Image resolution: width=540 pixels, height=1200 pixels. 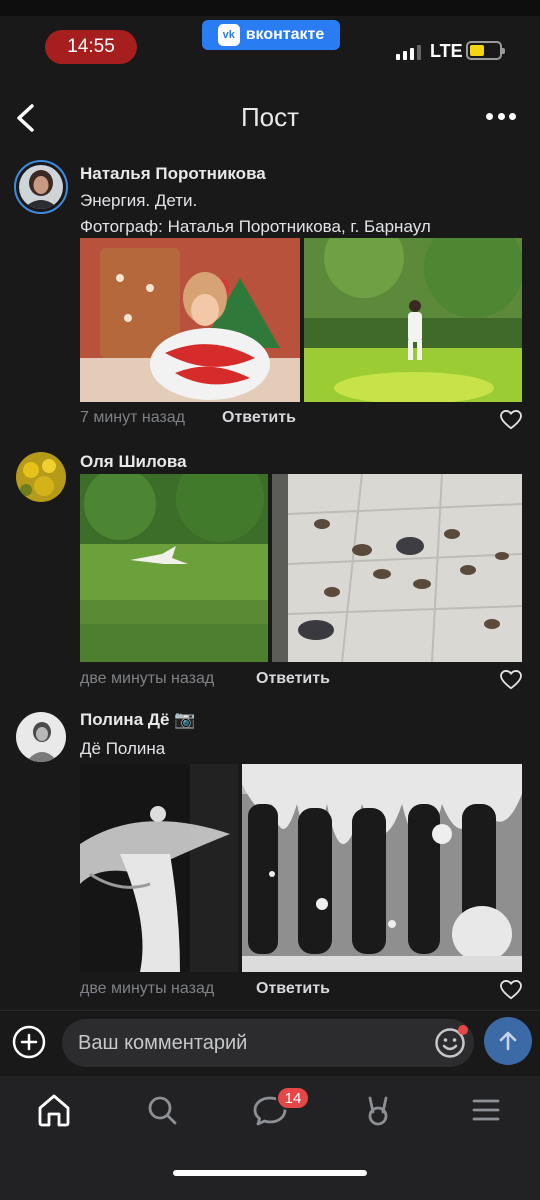 I want to click on hamburger-menu-icon, so click(x=486, y=1110).